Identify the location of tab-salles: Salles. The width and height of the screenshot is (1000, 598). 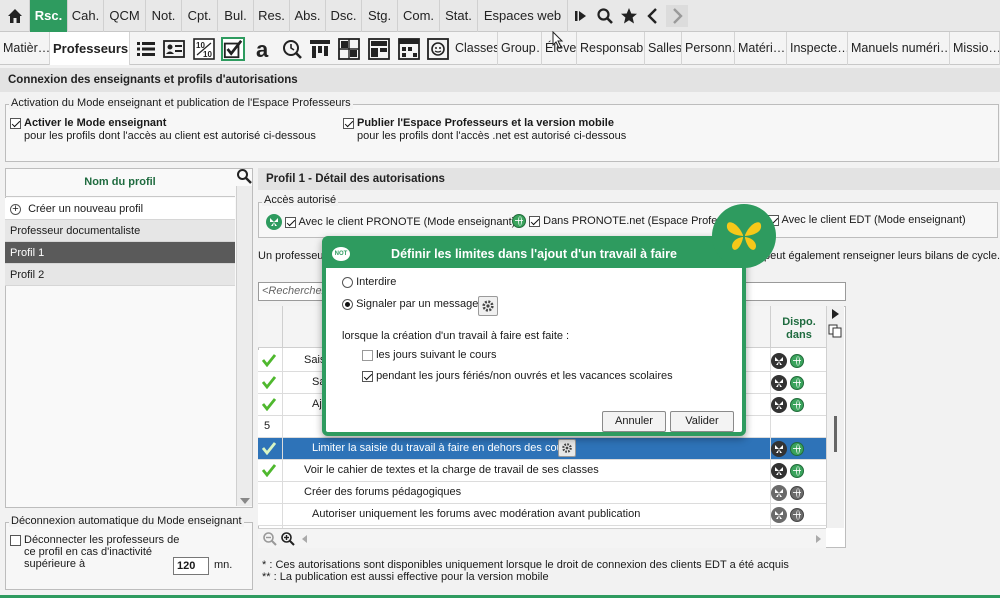
(663, 48).